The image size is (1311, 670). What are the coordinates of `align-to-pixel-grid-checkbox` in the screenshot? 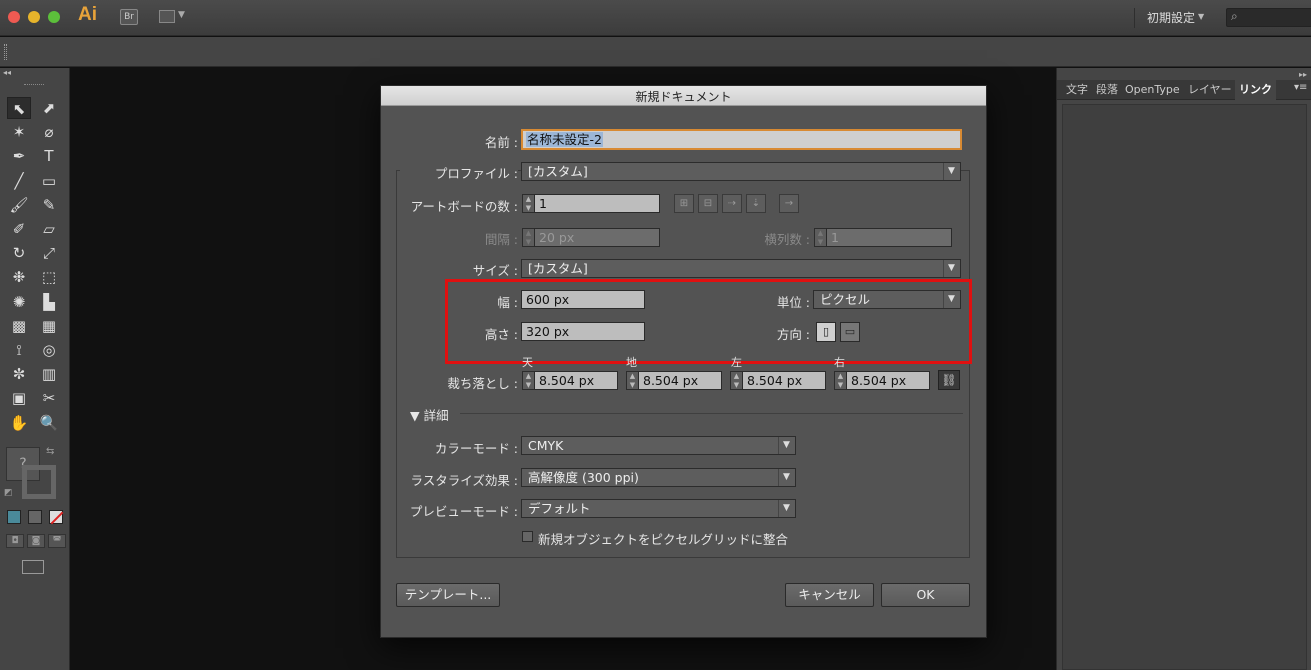 It's located at (527, 536).